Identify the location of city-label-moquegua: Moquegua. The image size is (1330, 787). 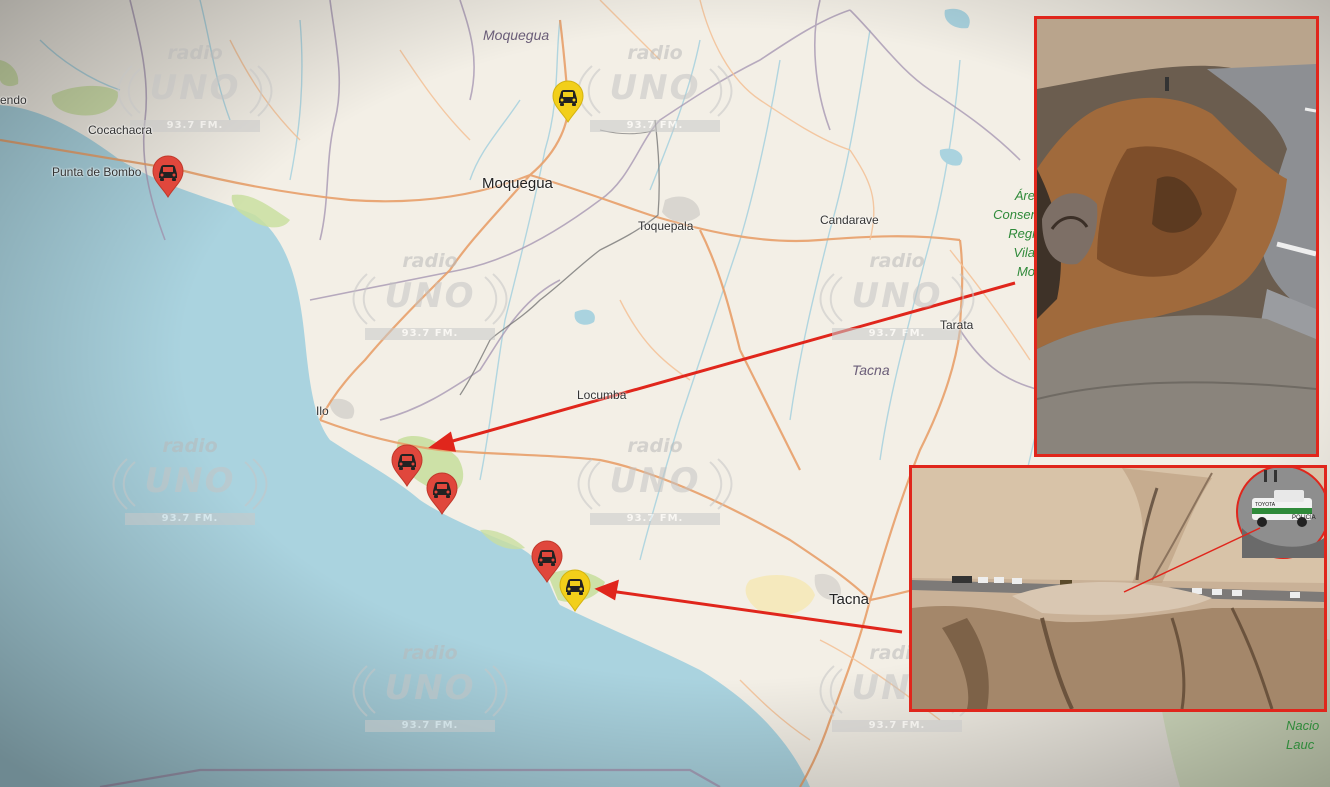
(517, 183).